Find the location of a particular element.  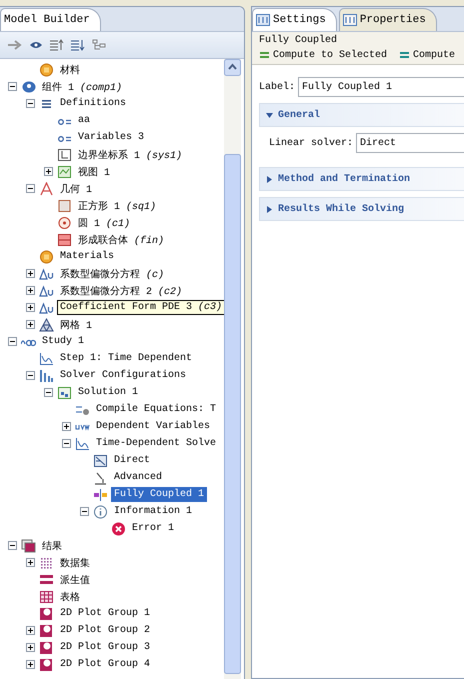

scroll-thumb is located at coordinates (232, 414).